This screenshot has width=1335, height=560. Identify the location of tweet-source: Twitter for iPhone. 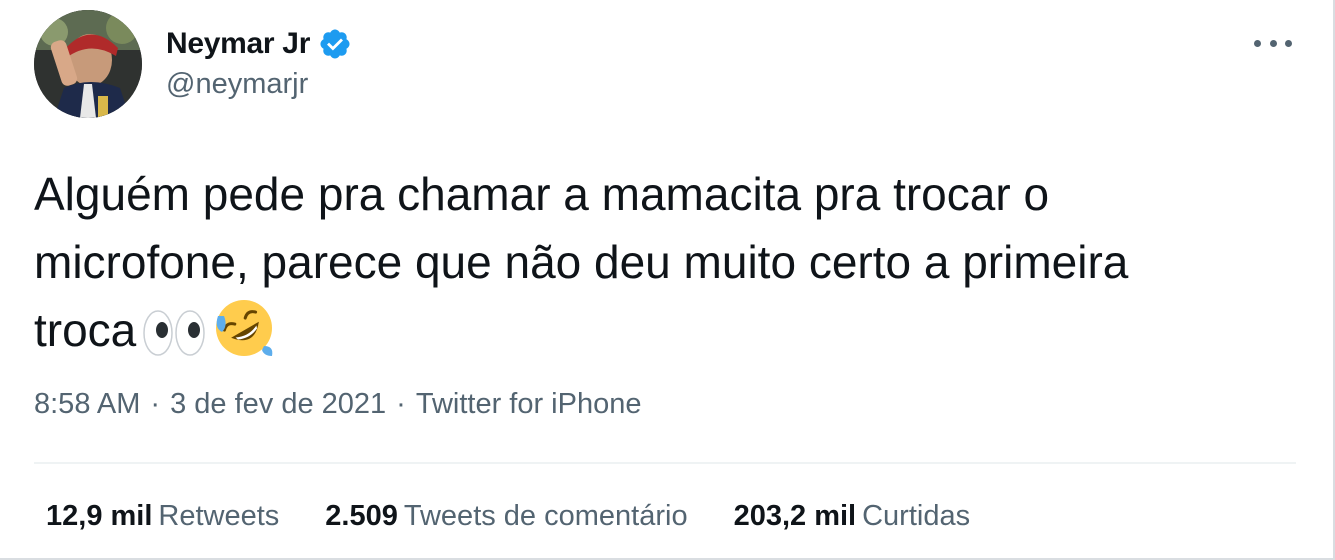
(529, 404).